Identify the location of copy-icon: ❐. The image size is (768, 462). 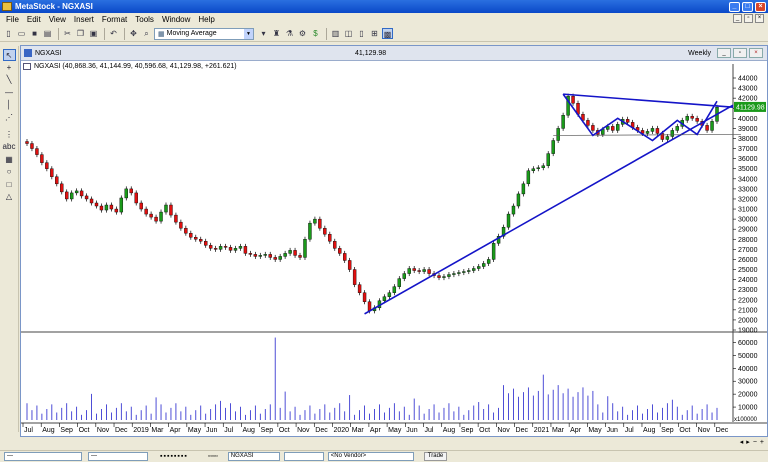
(80, 33).